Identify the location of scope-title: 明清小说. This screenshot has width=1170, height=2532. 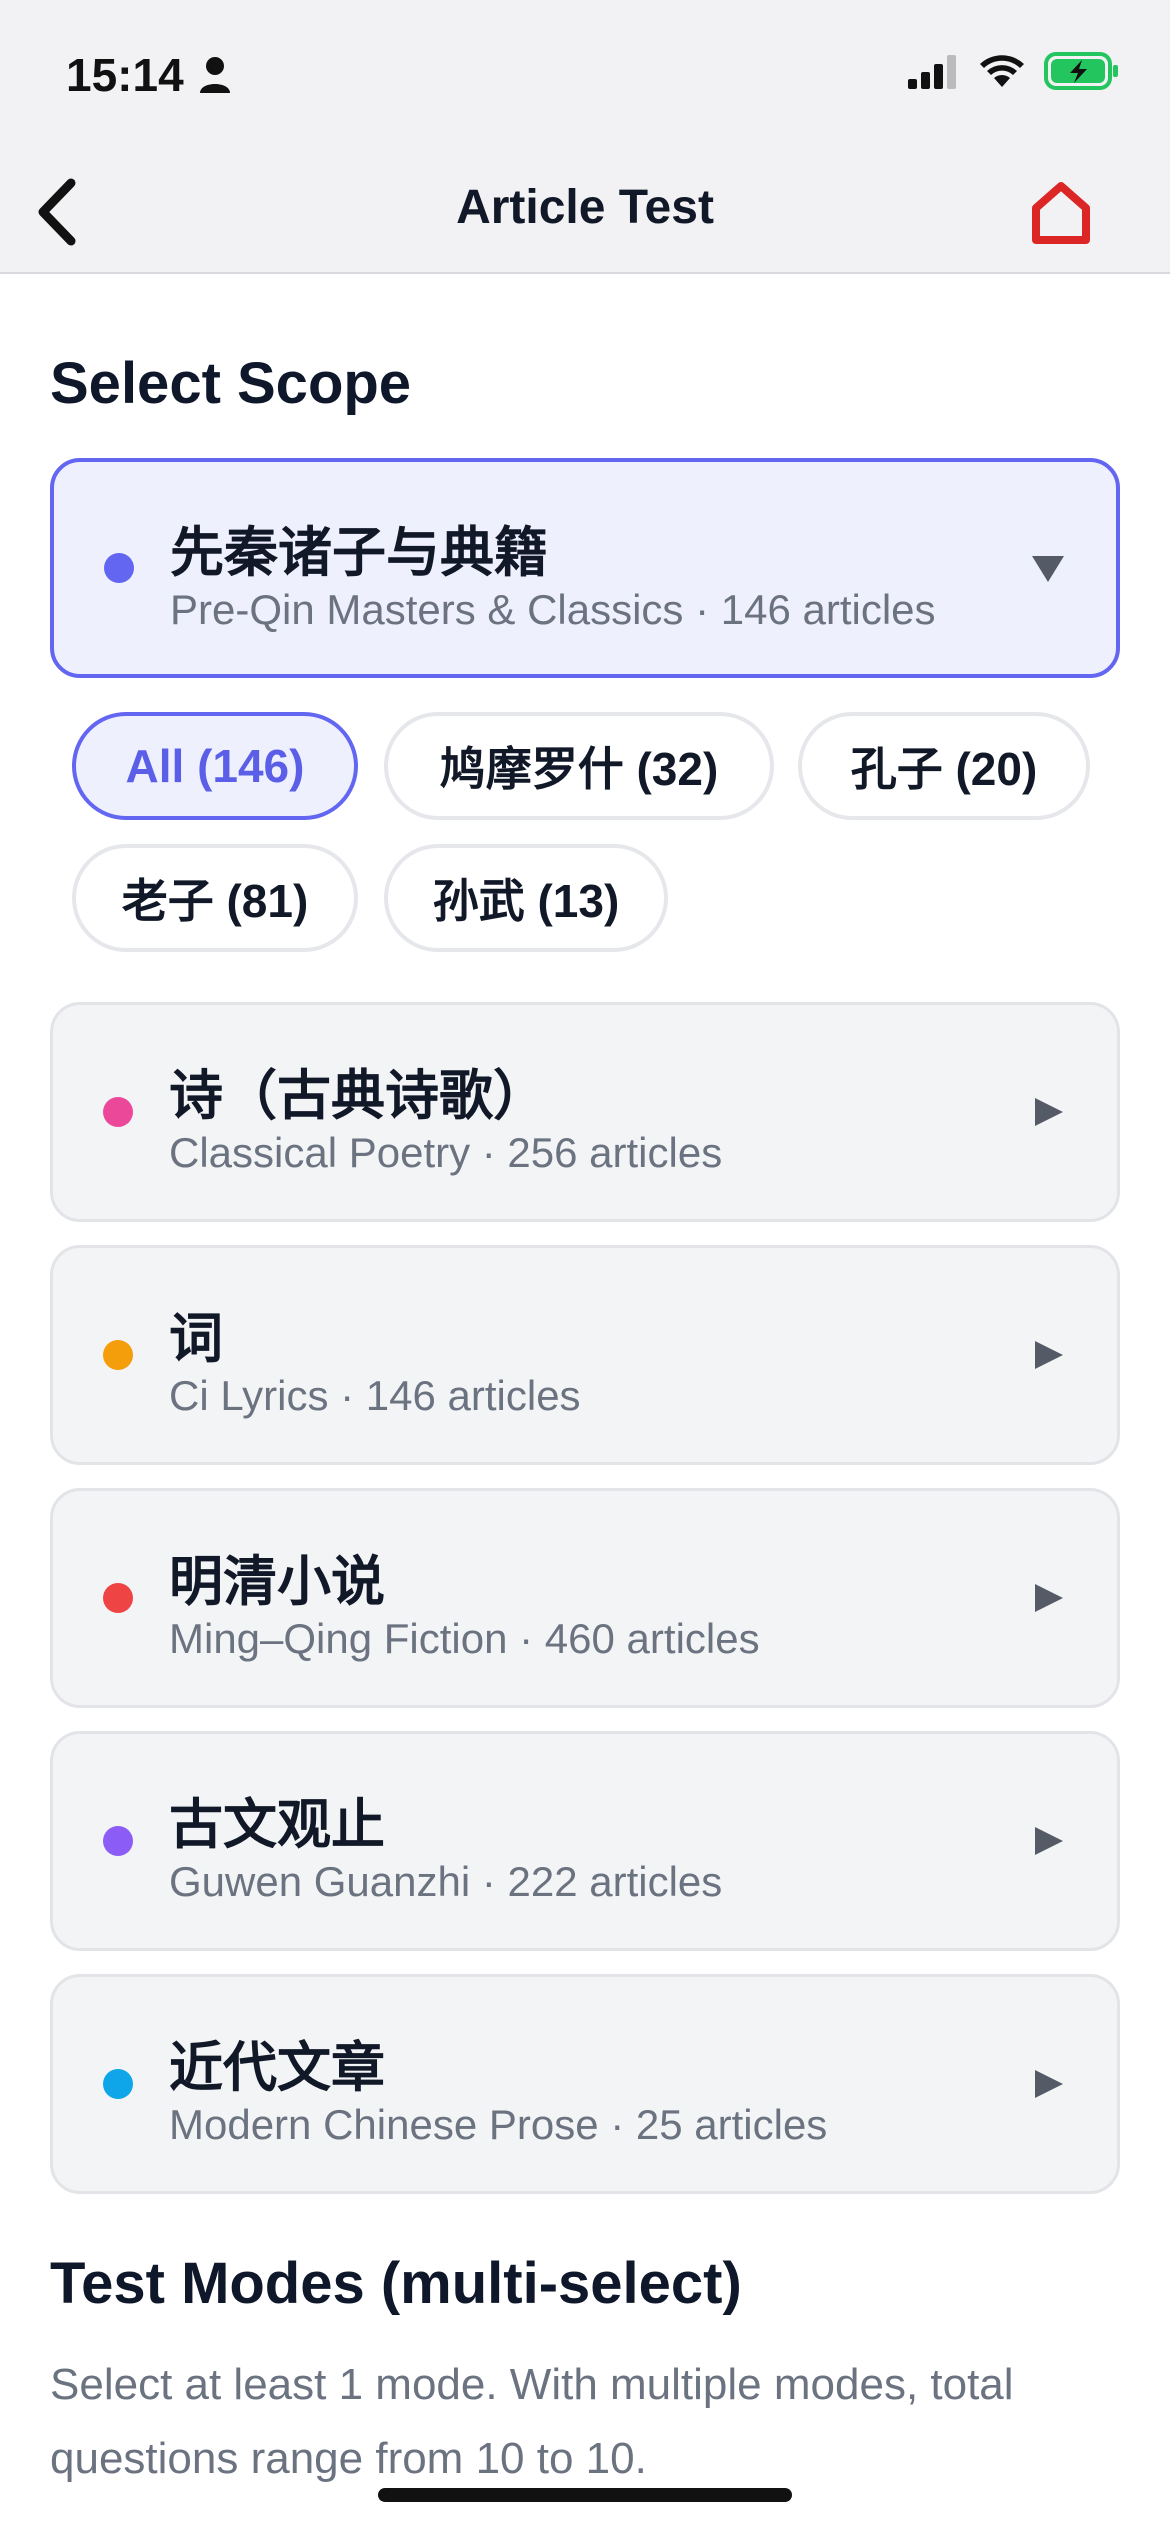
(277, 1582).